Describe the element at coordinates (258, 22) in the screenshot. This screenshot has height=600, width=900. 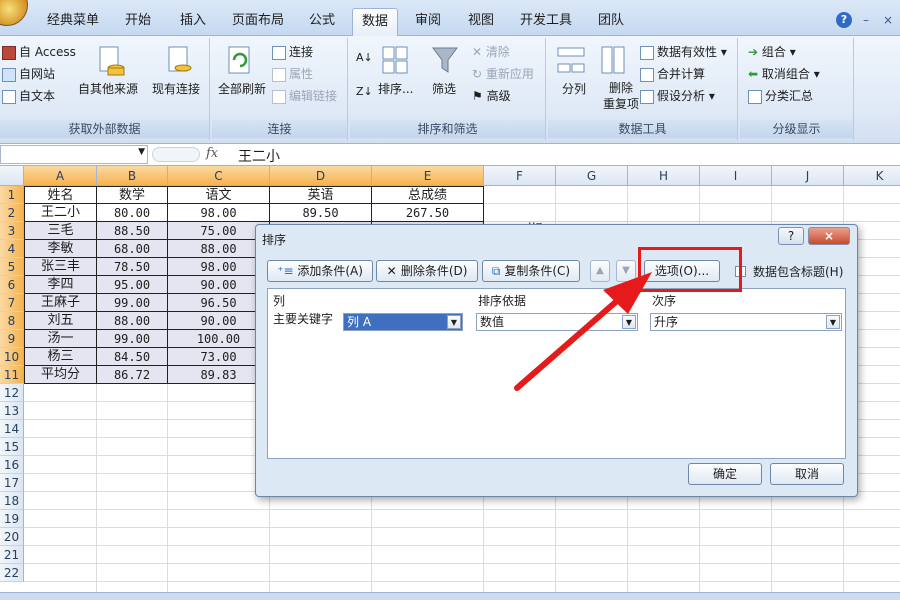
I see `tab-page-layout: 页面布局` at that location.